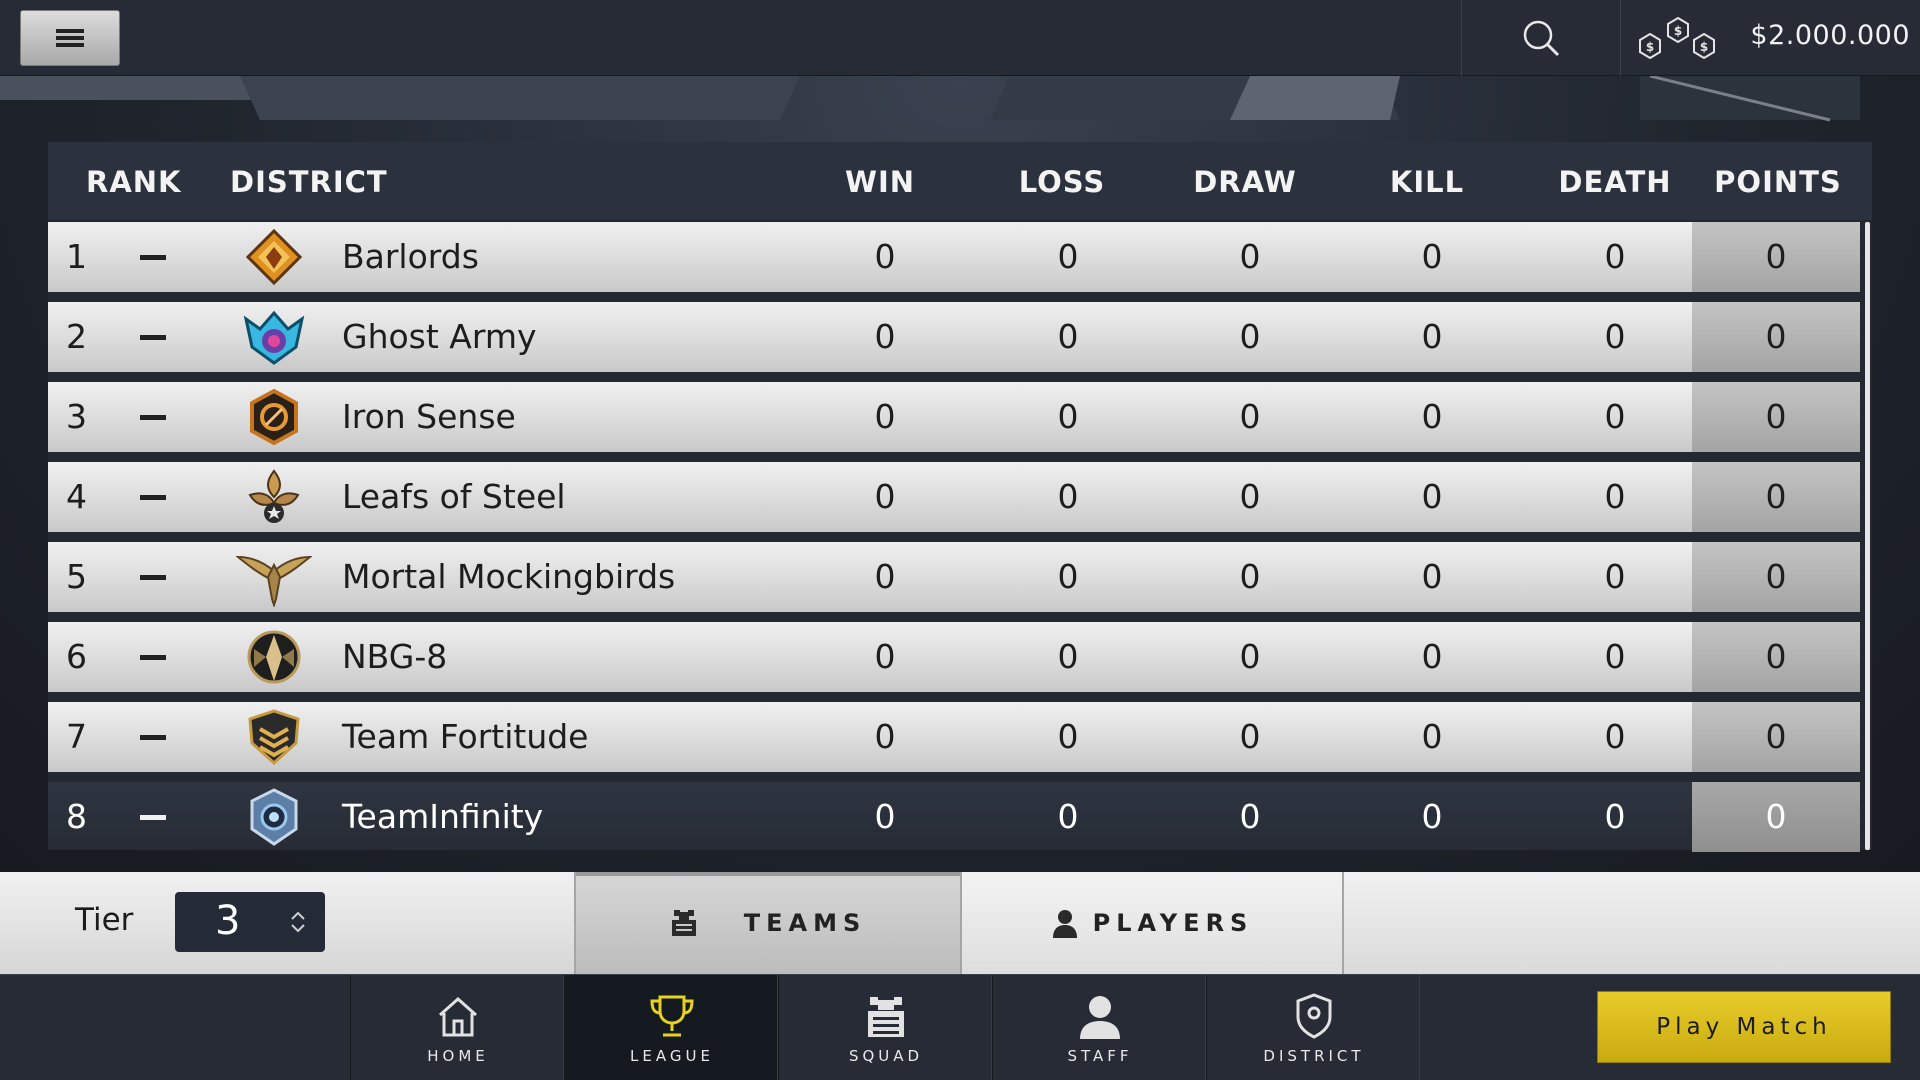 The height and width of the screenshot is (1080, 1920). What do you see at coordinates (309, 182) in the screenshot?
I see `column-header-district: DISTRICT` at bounding box center [309, 182].